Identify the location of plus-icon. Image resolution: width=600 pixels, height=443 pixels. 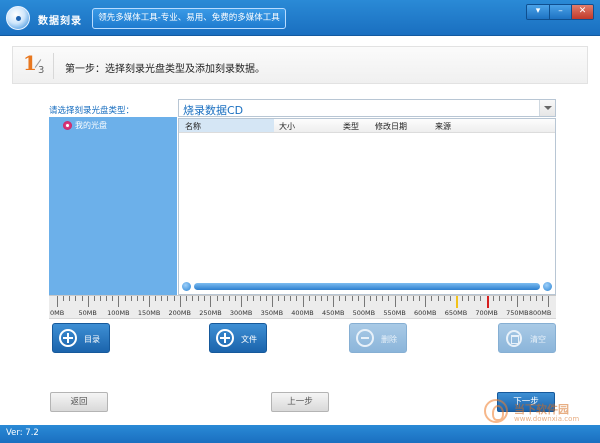
(68, 338).